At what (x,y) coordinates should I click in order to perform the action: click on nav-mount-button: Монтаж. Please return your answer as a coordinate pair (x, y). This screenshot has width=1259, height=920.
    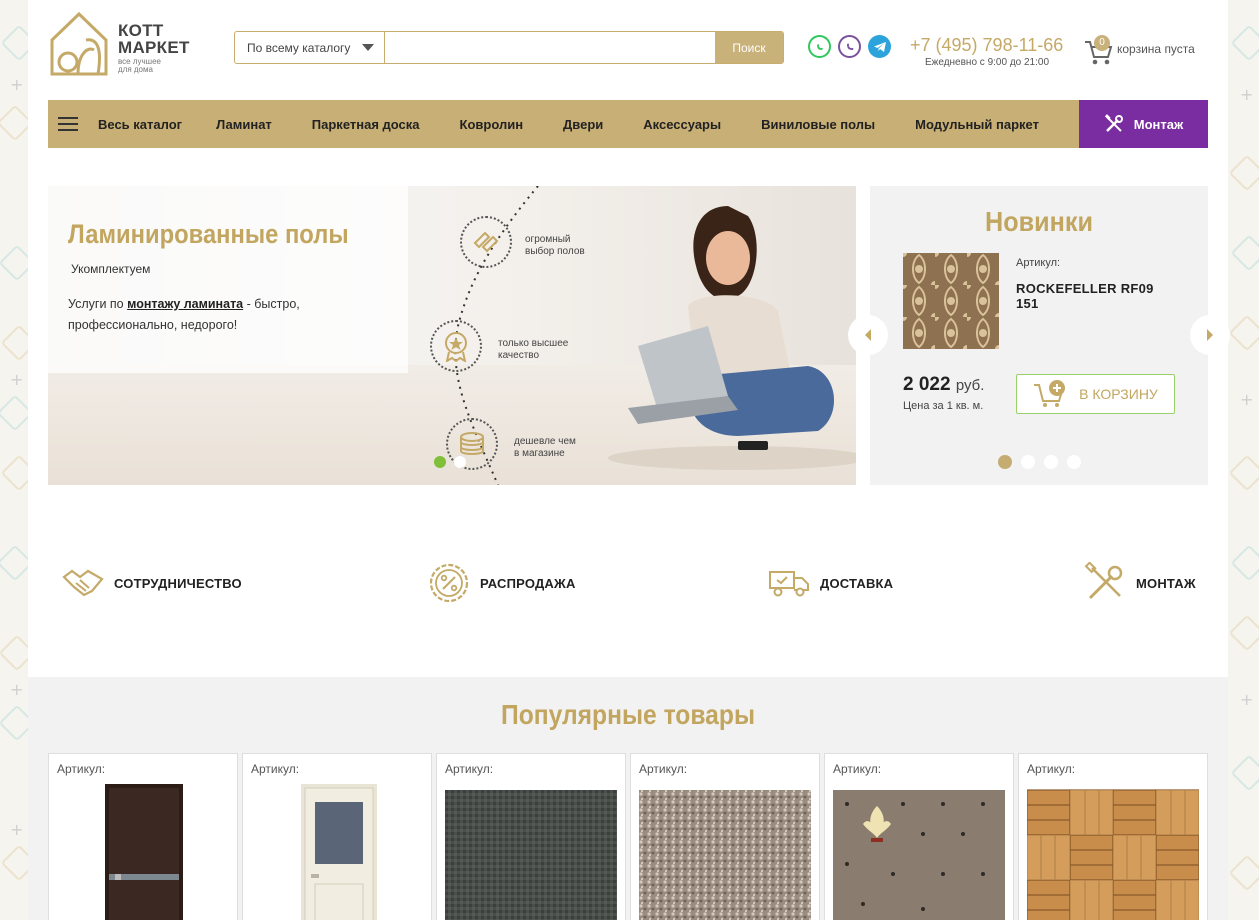
    Looking at the image, I should click on (1143, 124).